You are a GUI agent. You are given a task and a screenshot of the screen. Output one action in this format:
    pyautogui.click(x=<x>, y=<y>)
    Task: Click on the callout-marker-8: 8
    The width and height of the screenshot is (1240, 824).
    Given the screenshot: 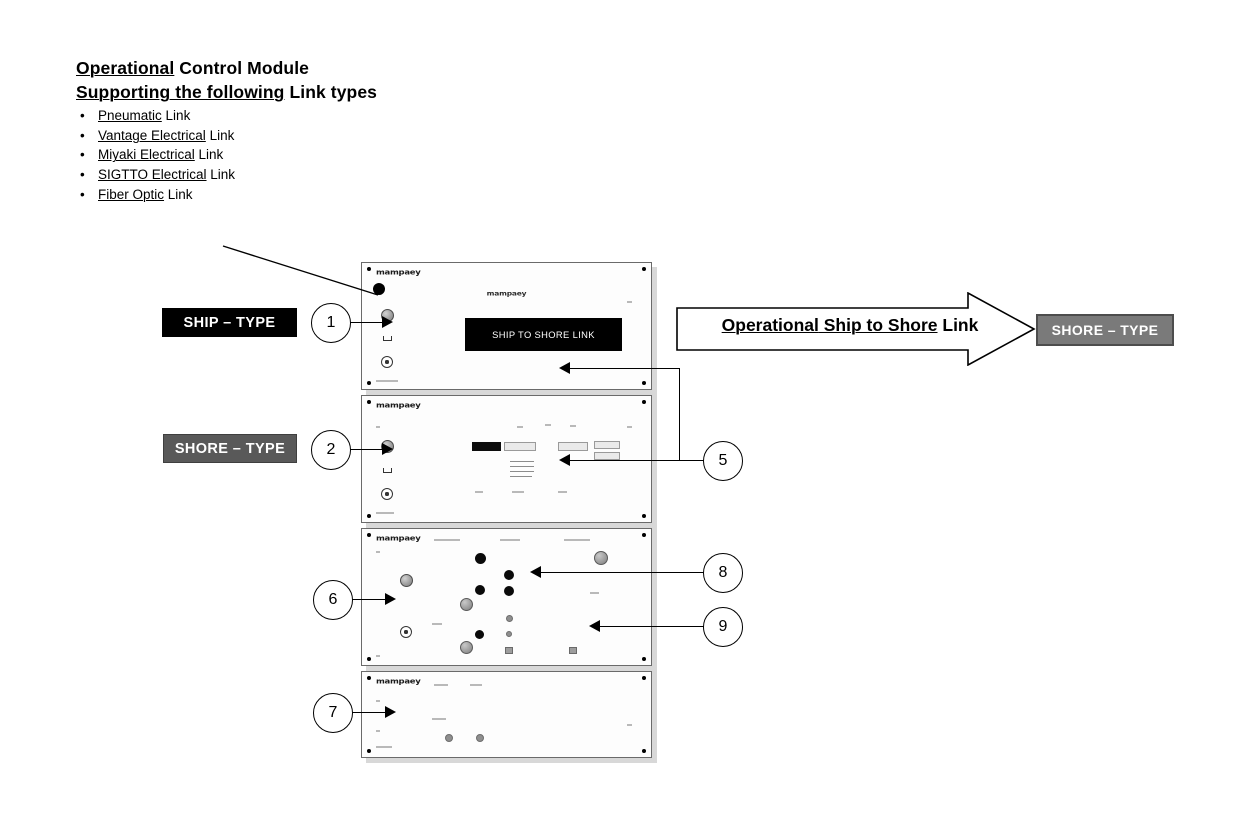 What is the action you would take?
    pyautogui.click(x=723, y=573)
    